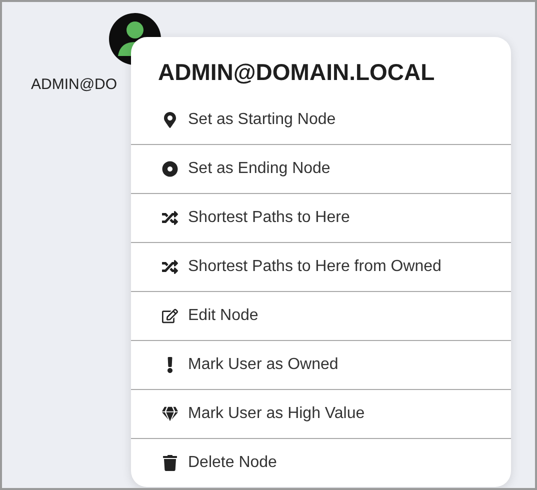 The width and height of the screenshot is (537, 490). Describe the element at coordinates (321, 266) in the screenshot. I see `menu-item: Shortest Paths to Here from Owned` at that location.